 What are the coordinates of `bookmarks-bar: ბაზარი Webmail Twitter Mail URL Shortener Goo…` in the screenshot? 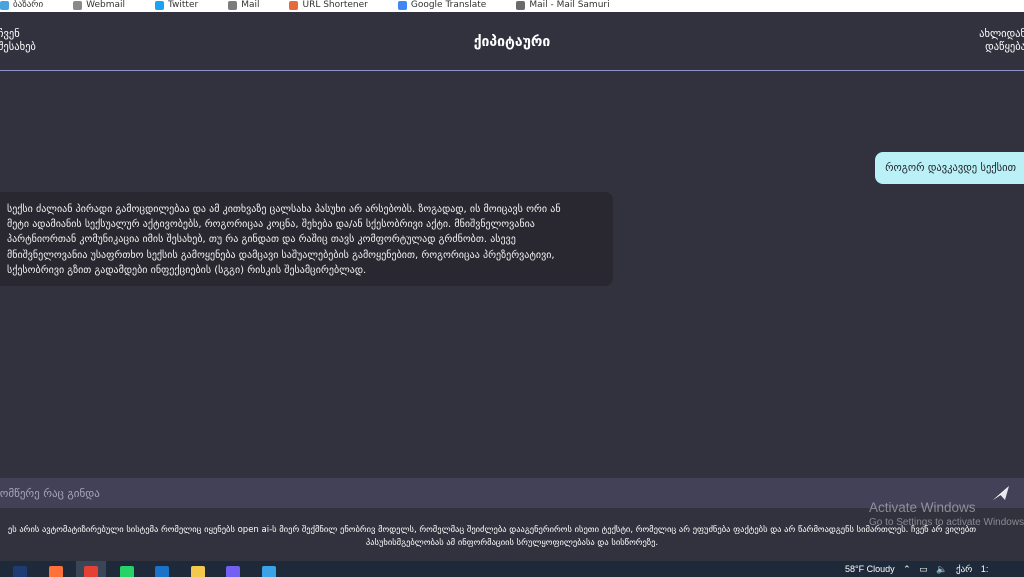 It's located at (512, 6).